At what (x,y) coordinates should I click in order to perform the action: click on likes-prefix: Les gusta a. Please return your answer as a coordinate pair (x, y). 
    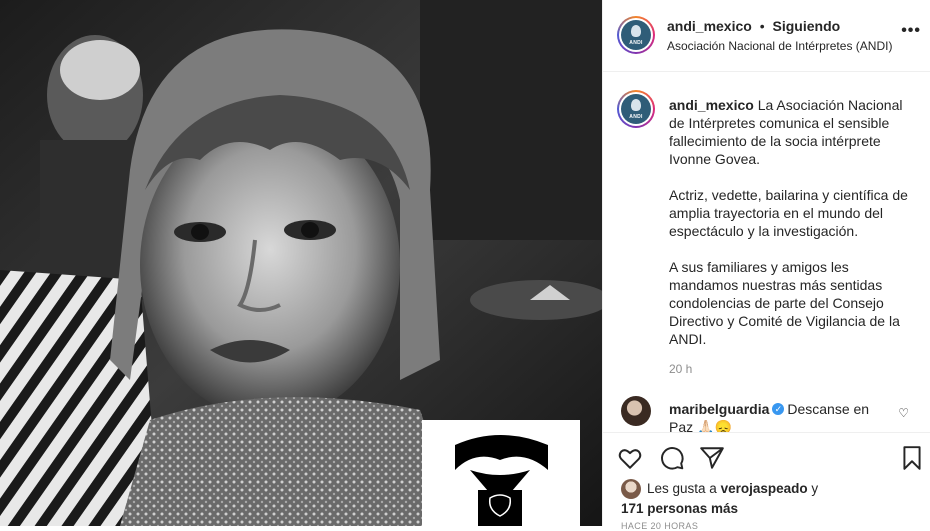
    Looking at the image, I should click on (682, 488).